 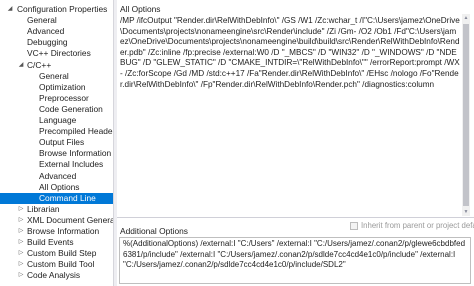 I want to click on tree-item: Optimization, so click(x=56, y=87).